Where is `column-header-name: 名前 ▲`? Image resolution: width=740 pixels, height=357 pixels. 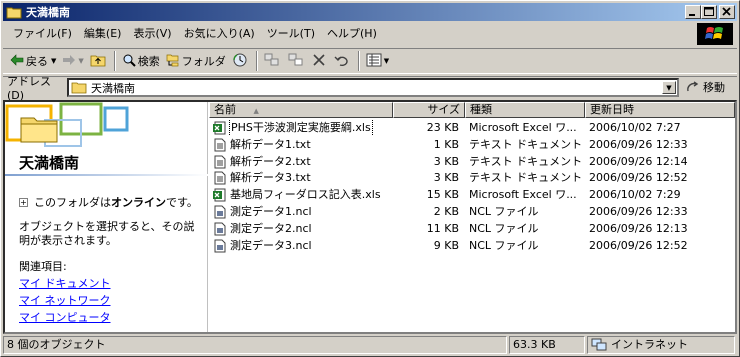 column-header-name: 名前 ▲ is located at coordinates (301, 110).